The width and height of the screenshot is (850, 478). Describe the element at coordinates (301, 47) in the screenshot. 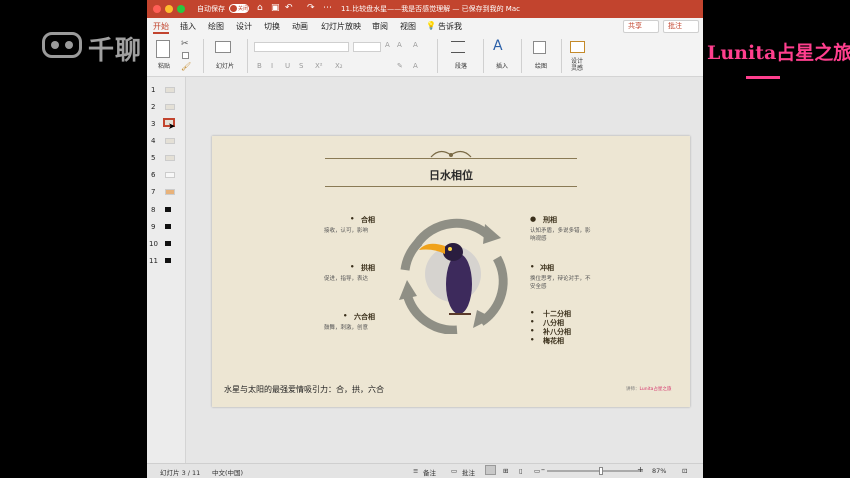

I see `font-name-field` at that location.